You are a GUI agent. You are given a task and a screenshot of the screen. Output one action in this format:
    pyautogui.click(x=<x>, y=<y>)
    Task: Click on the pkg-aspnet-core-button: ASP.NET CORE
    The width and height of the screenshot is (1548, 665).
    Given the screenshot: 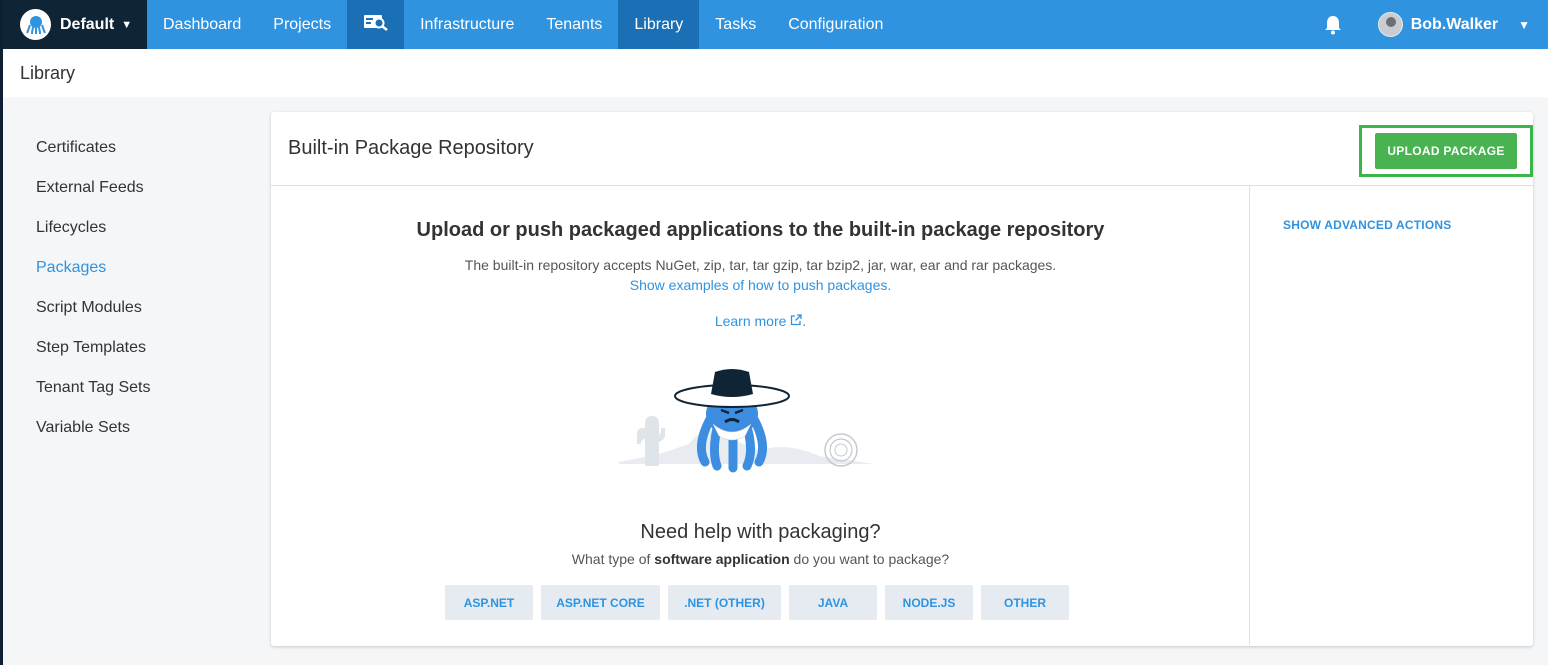 What is the action you would take?
    pyautogui.click(x=600, y=602)
    